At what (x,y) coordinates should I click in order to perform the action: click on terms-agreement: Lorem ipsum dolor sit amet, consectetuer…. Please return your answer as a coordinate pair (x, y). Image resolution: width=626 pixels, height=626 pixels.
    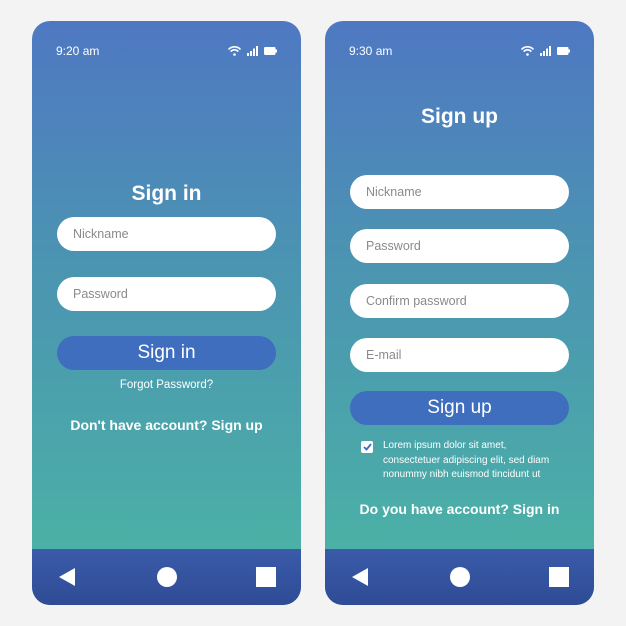
    Looking at the image, I should click on (461, 461).